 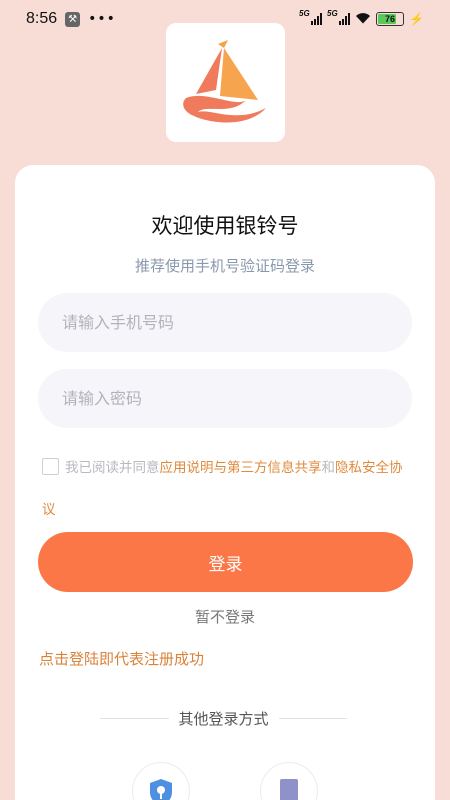 I want to click on charging-bolt-icon: ⚡, so click(x=416, y=19).